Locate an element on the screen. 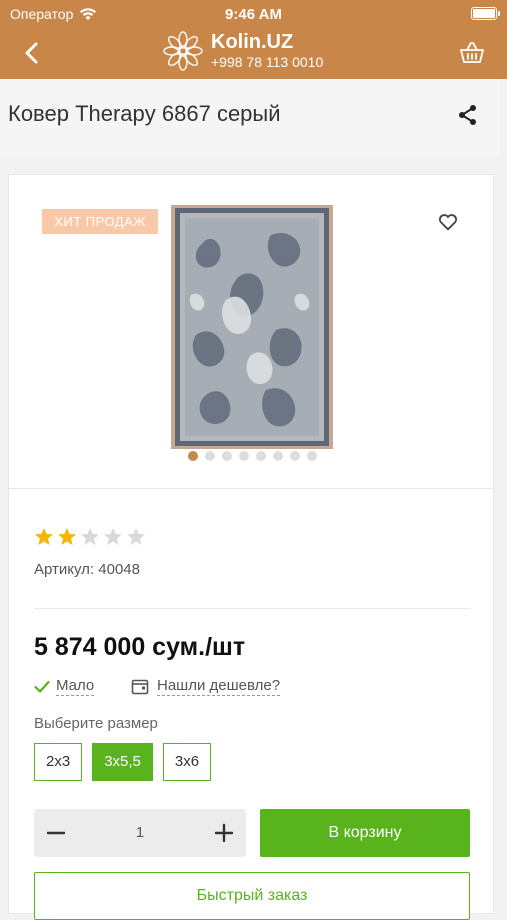 The image size is (507, 920). brand-text: Kolin.UZ +998 78 113 0010 is located at coordinates (267, 51).